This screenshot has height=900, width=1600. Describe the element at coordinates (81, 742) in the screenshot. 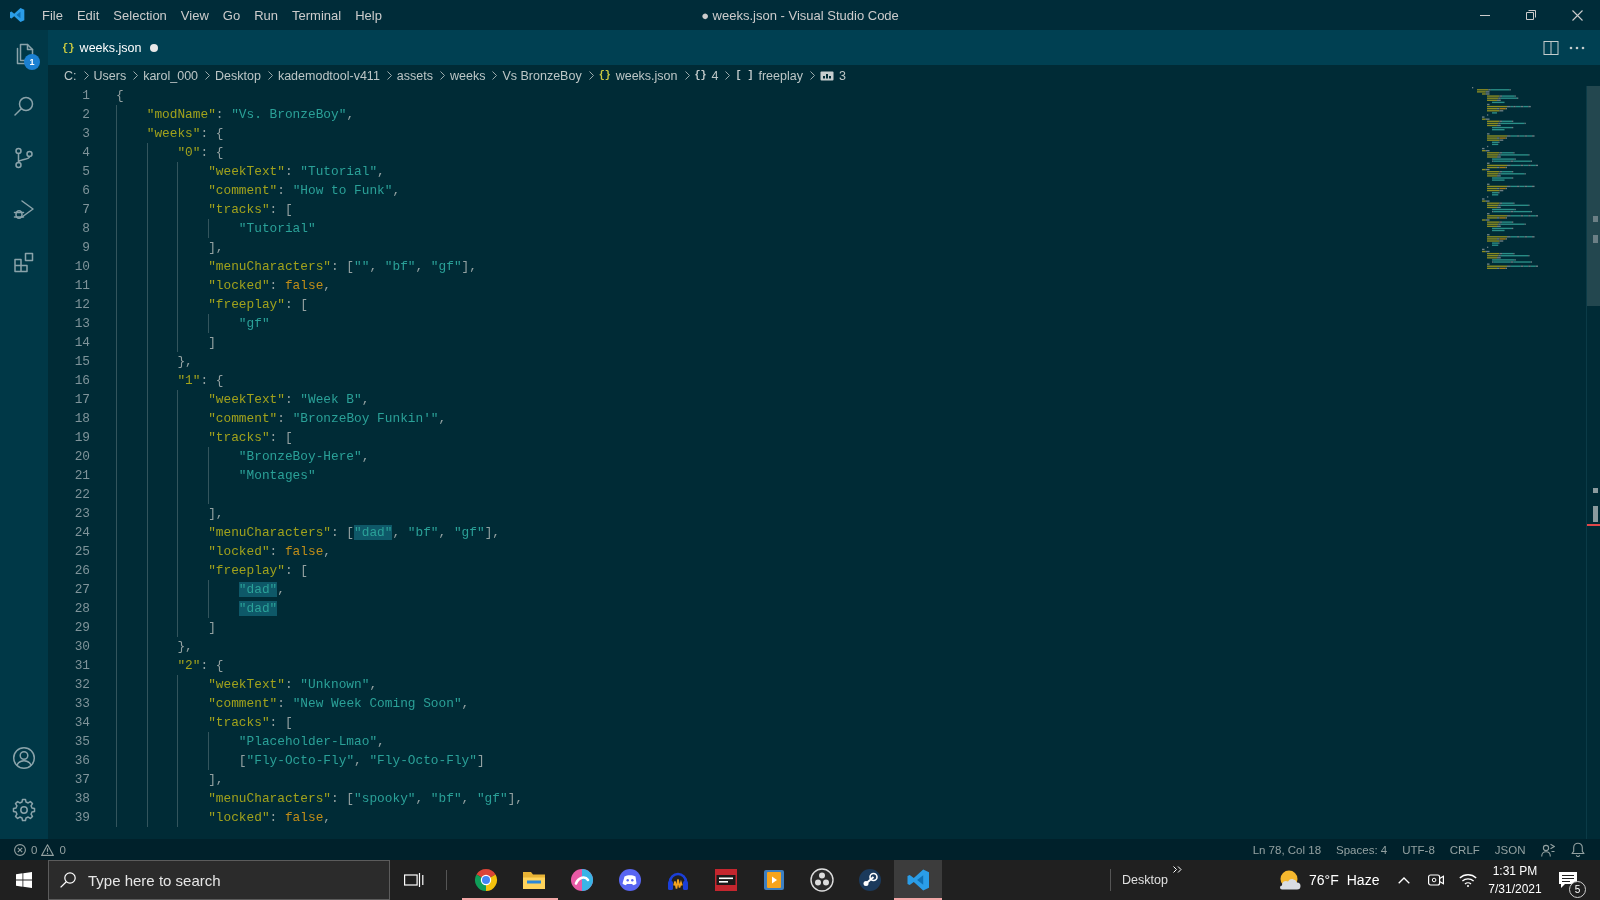

I see `line-number: 35` at that location.